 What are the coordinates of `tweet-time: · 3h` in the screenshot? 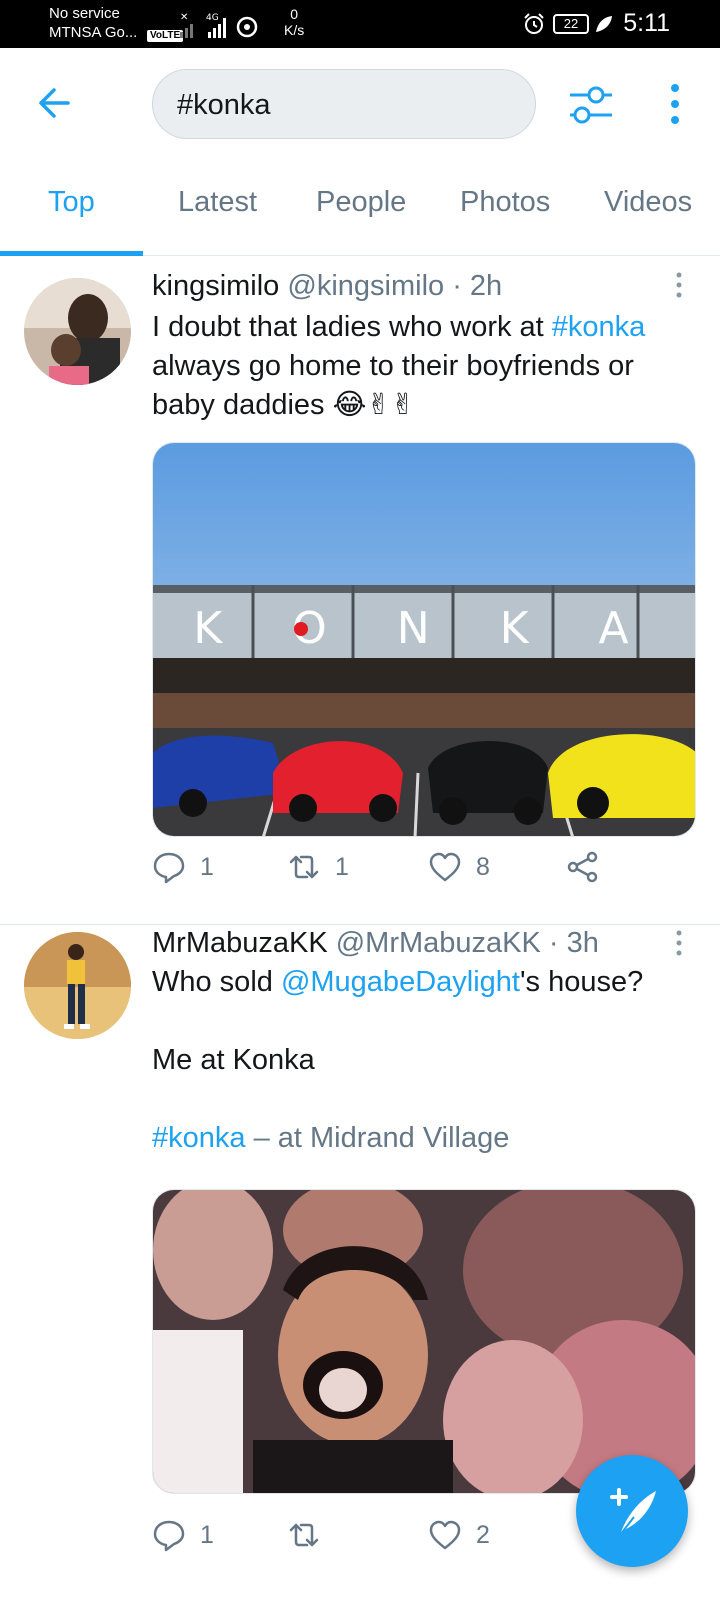 It's located at (573, 943).